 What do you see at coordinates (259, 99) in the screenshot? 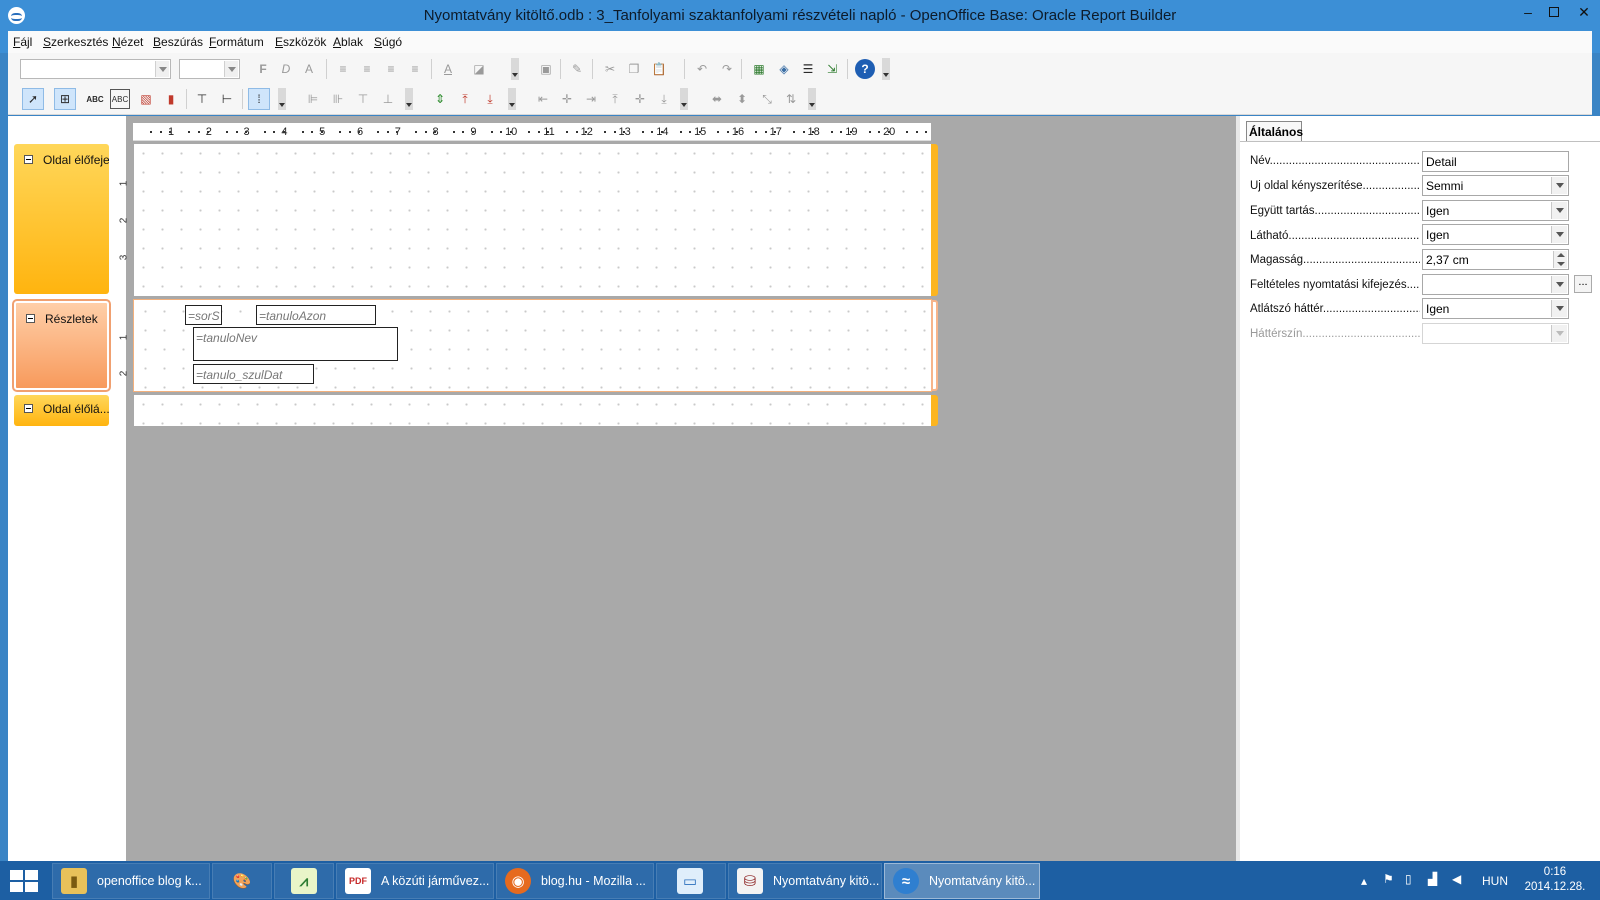
I see `grid-icon: ⁞` at bounding box center [259, 99].